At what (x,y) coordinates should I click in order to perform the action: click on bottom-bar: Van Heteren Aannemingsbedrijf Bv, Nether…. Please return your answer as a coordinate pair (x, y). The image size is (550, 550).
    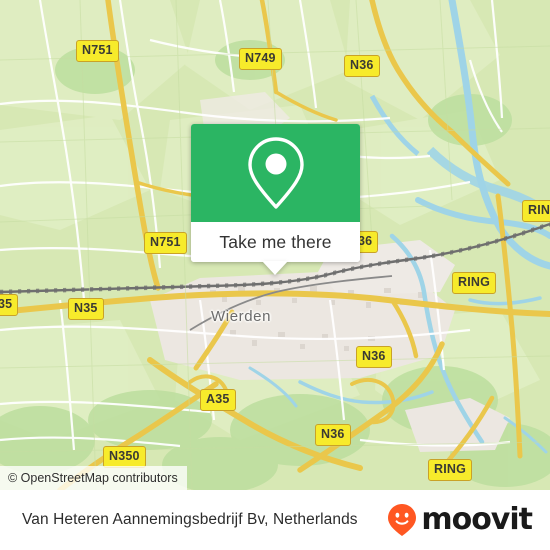
    Looking at the image, I should click on (275, 520).